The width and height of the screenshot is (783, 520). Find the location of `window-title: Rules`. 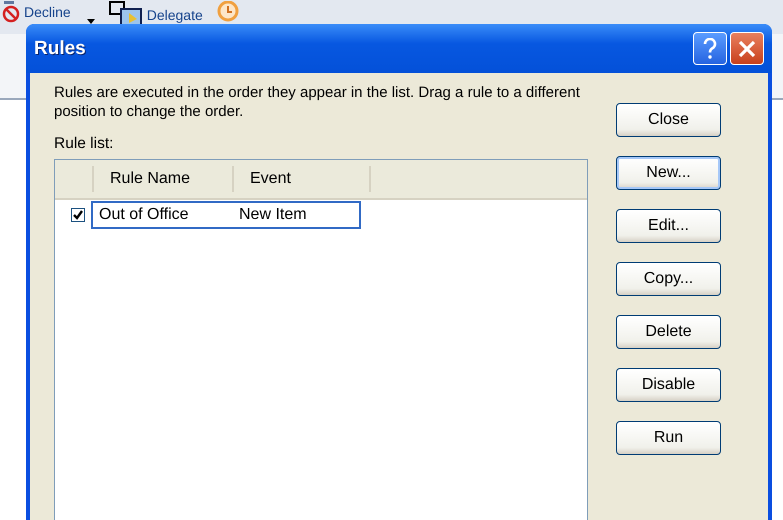

window-title: Rules is located at coordinates (60, 49).